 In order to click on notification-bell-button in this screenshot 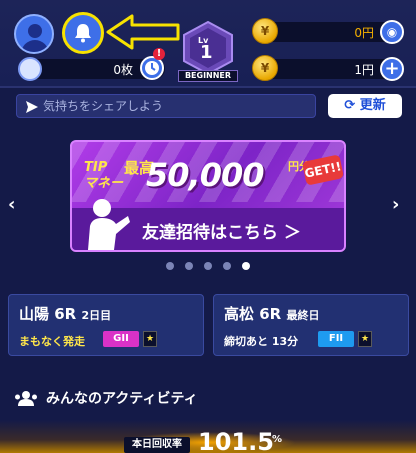, I will do `click(83, 33)`.